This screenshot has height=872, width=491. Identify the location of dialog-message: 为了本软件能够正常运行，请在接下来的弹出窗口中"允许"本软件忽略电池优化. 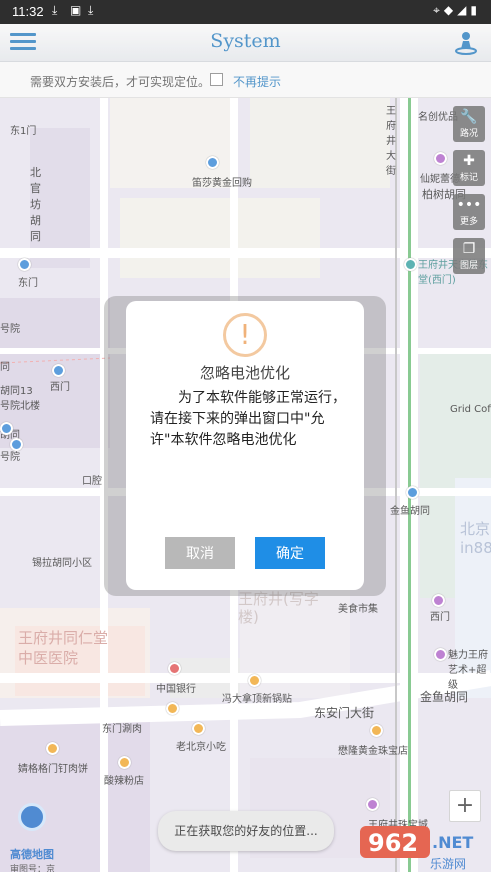
(248, 419).